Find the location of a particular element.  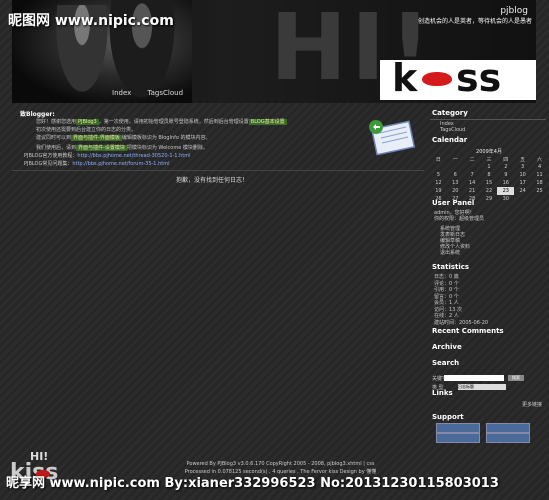

search-title: Search is located at coordinates (446, 363).